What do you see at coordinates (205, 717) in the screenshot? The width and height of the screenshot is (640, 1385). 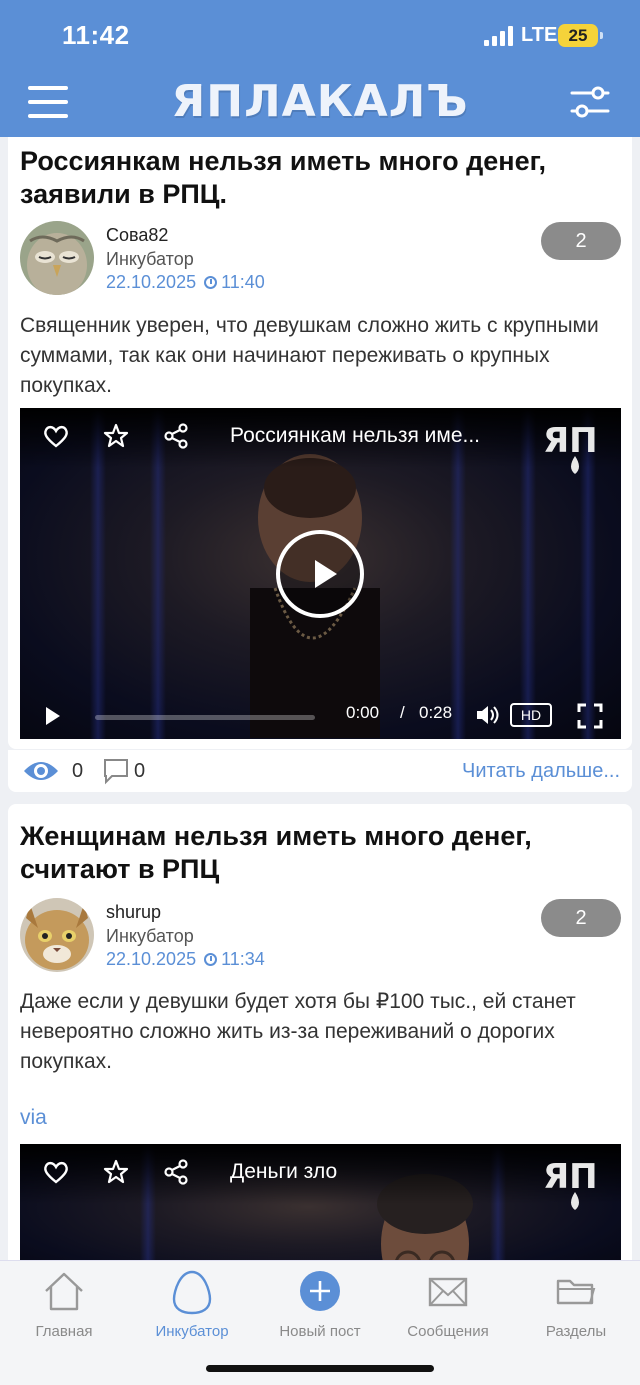 I see `progress-track` at bounding box center [205, 717].